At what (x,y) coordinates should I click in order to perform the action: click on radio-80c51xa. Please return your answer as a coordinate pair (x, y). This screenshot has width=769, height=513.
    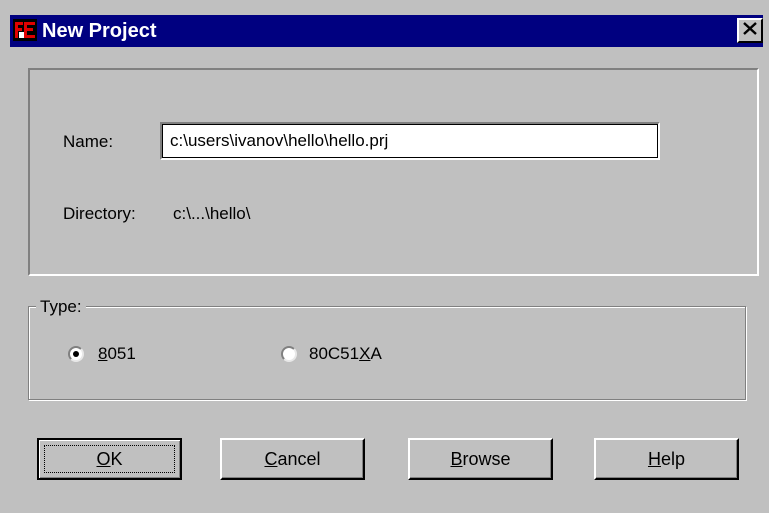
    Looking at the image, I should click on (289, 354).